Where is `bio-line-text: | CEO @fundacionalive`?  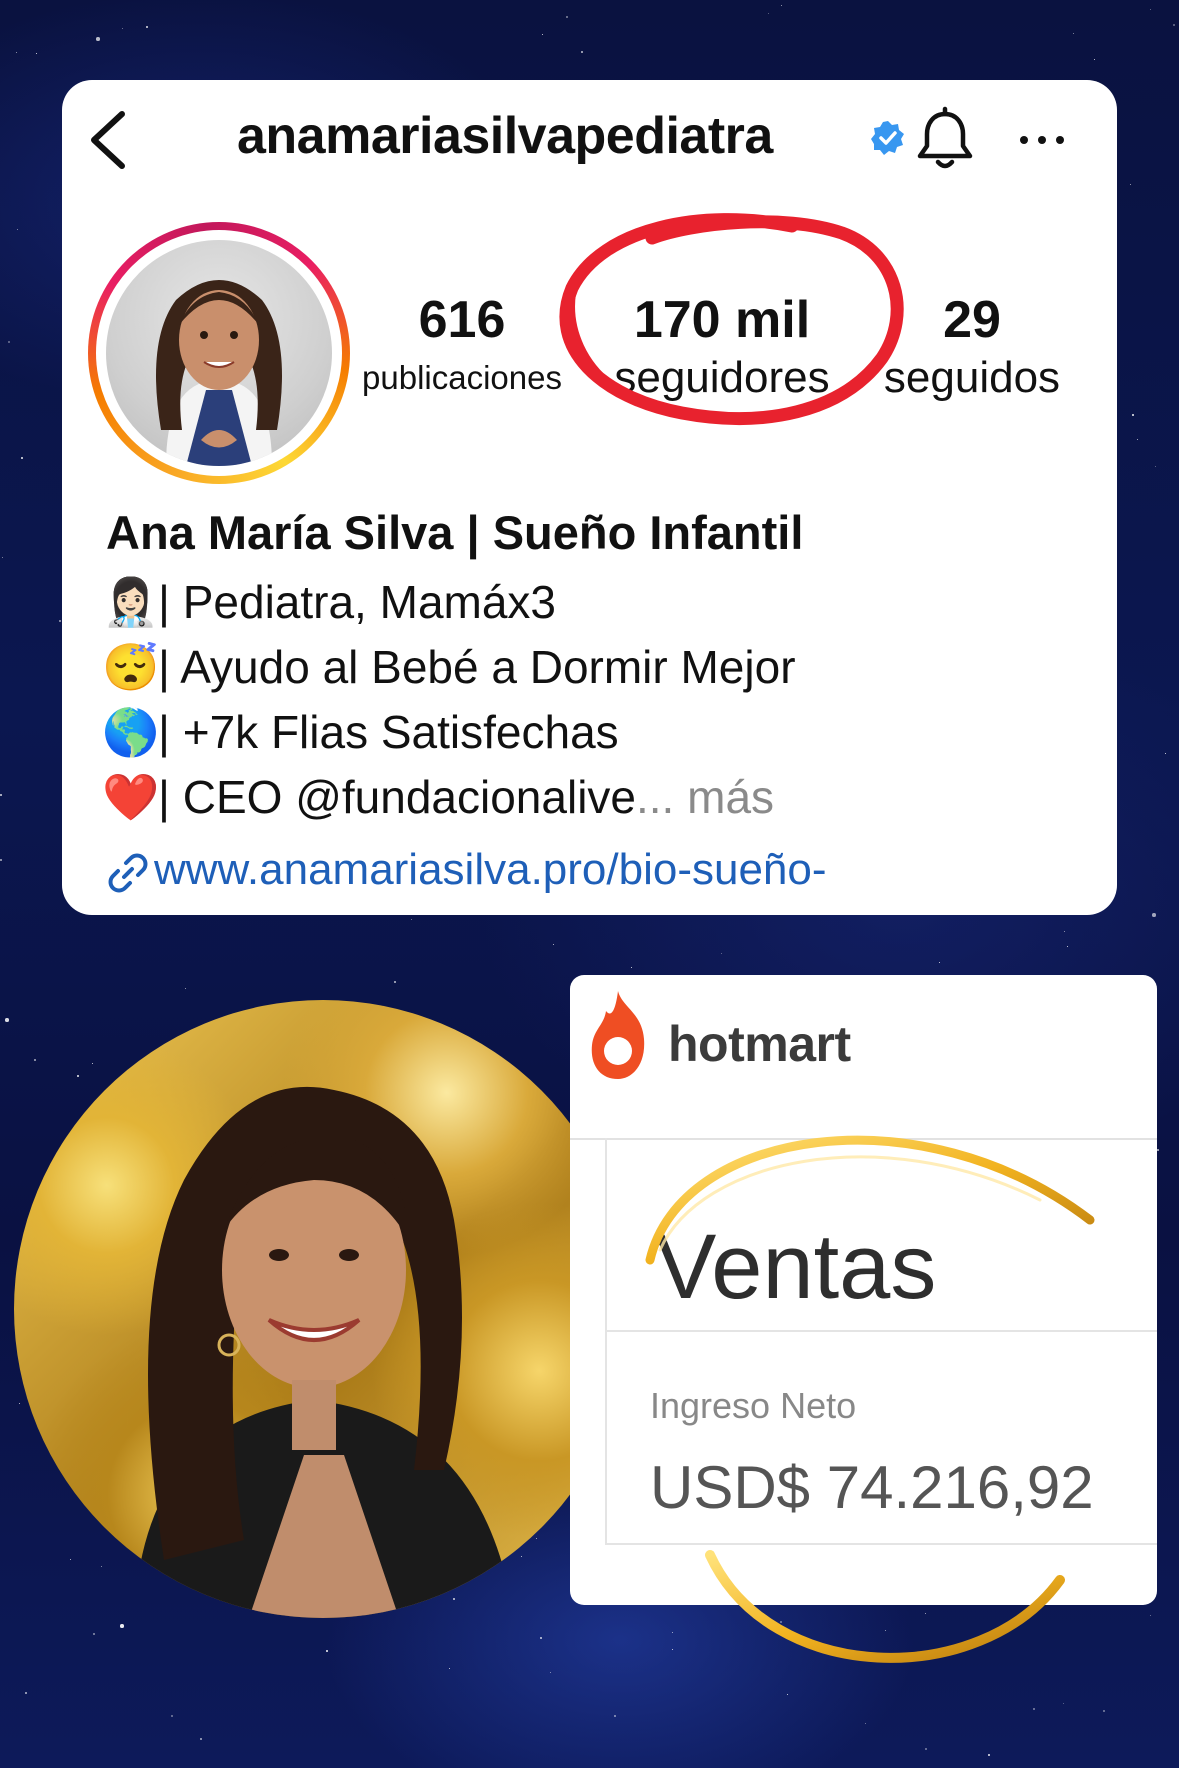 bio-line-text: | CEO @fundacionalive is located at coordinates (397, 797).